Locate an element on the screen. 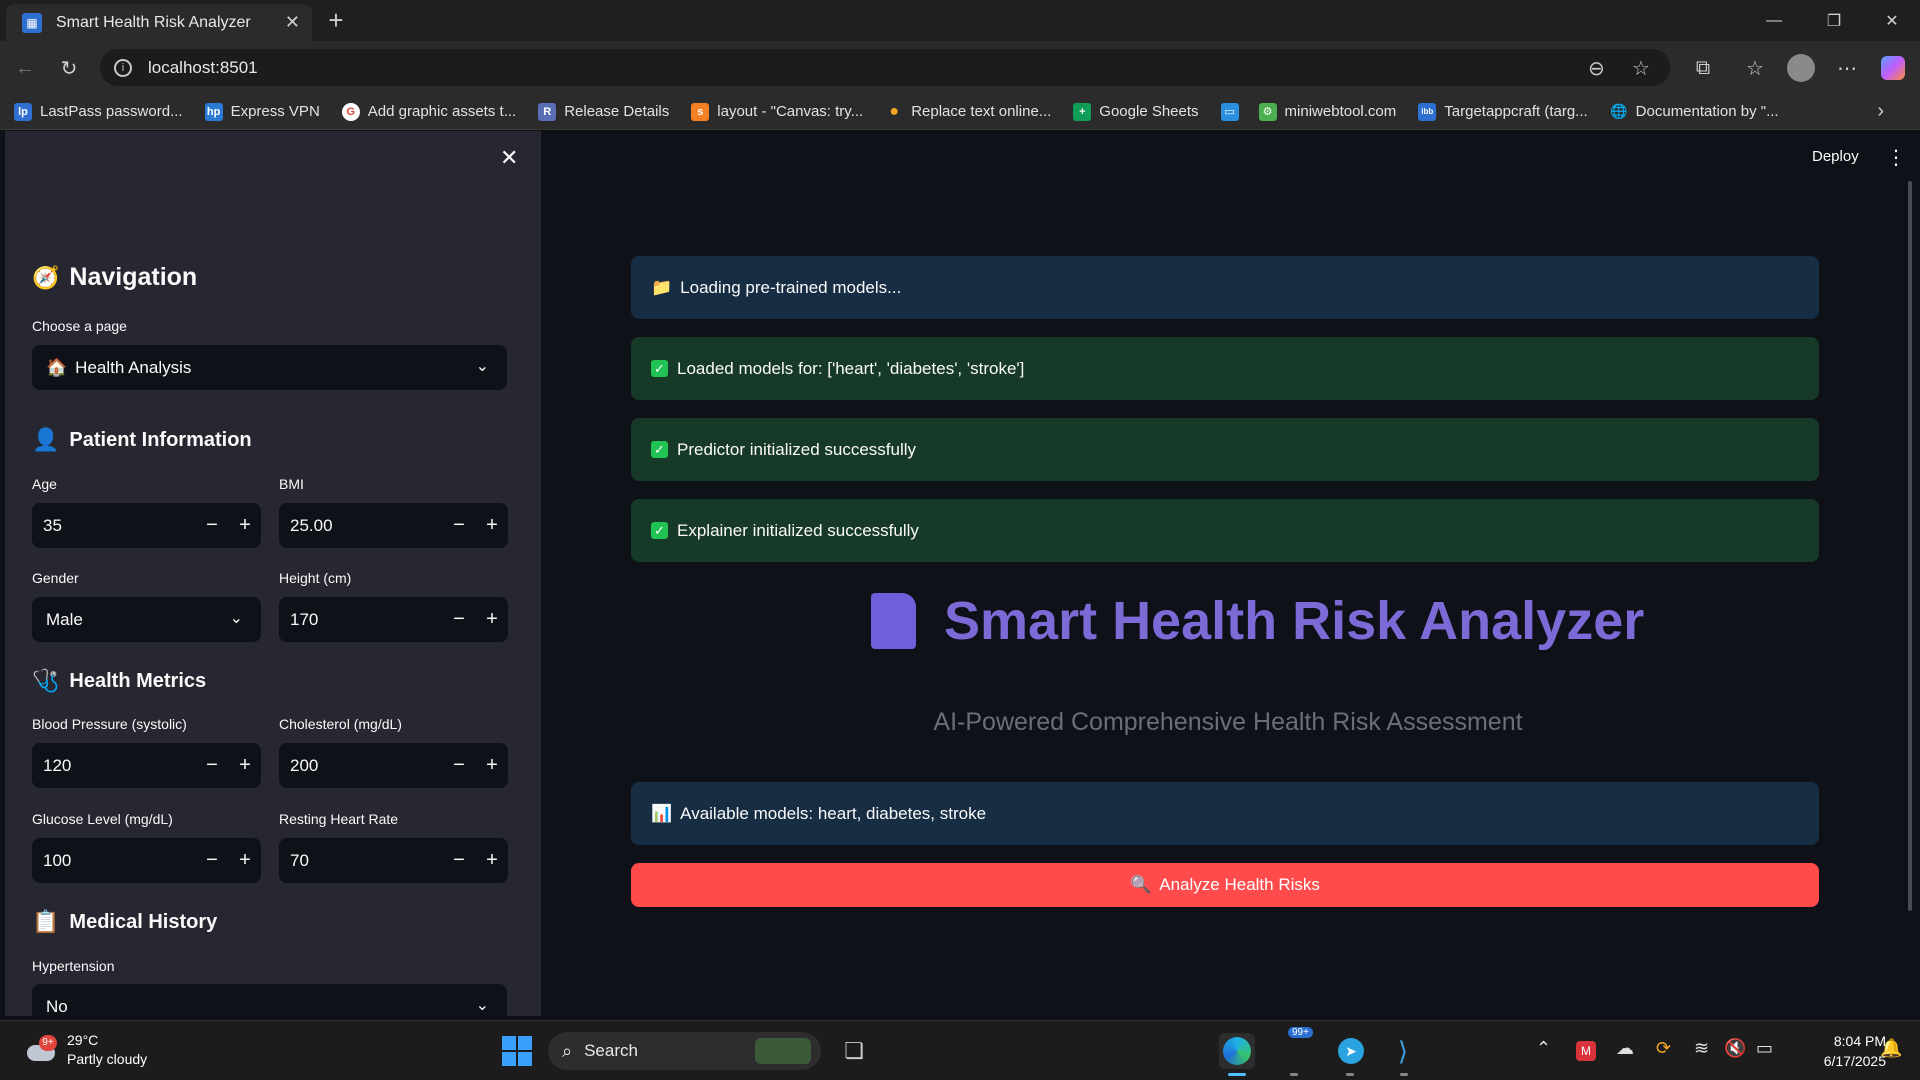  document-icon is located at coordinates (893, 621).